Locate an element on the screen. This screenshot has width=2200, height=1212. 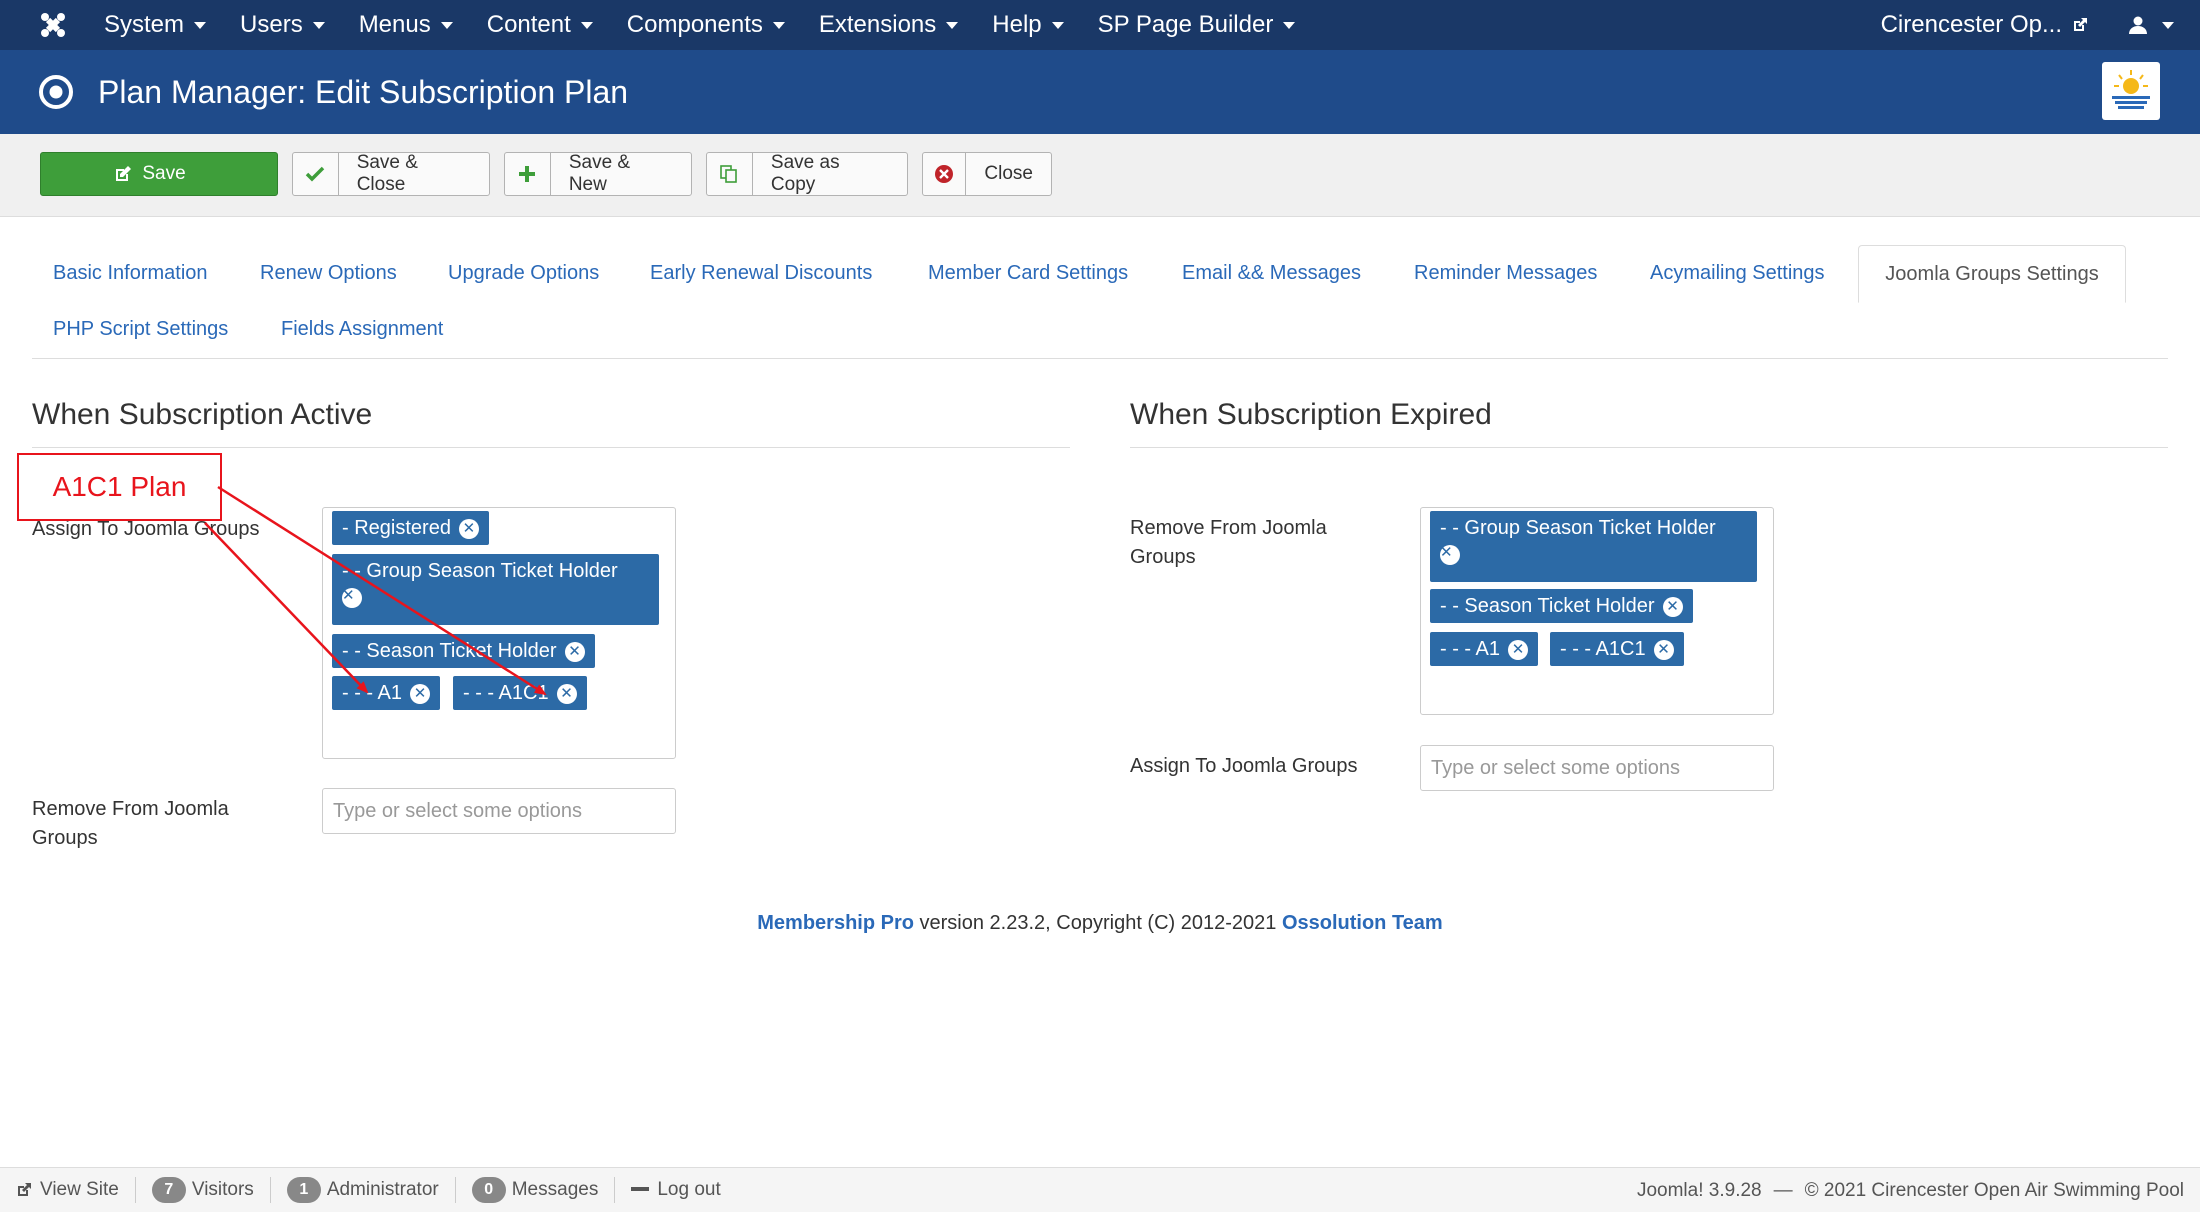
group-chip: - - Group Season Ticket Holder ✕ is located at coordinates (495, 589).